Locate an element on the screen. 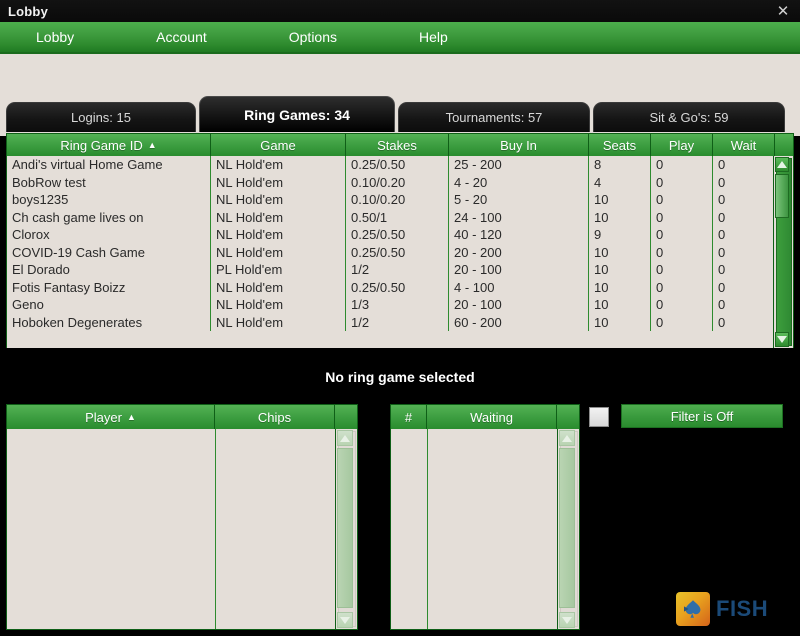  column-header-chips: Chips is located at coordinates (275, 417).